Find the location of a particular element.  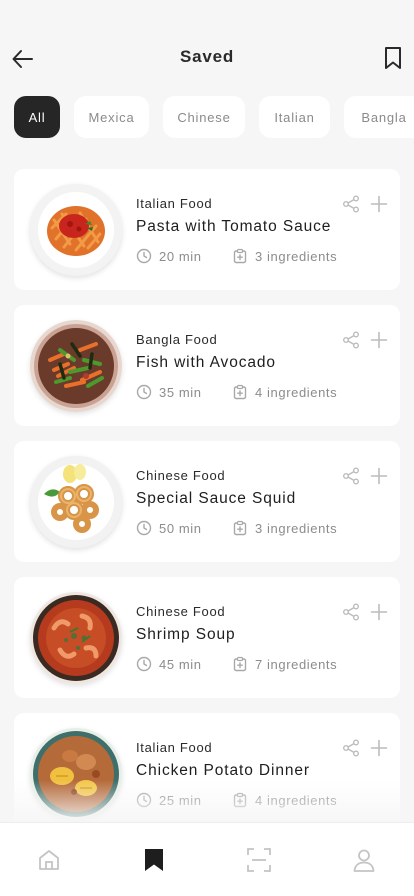

recipe-time: 35 min is located at coordinates (169, 392).